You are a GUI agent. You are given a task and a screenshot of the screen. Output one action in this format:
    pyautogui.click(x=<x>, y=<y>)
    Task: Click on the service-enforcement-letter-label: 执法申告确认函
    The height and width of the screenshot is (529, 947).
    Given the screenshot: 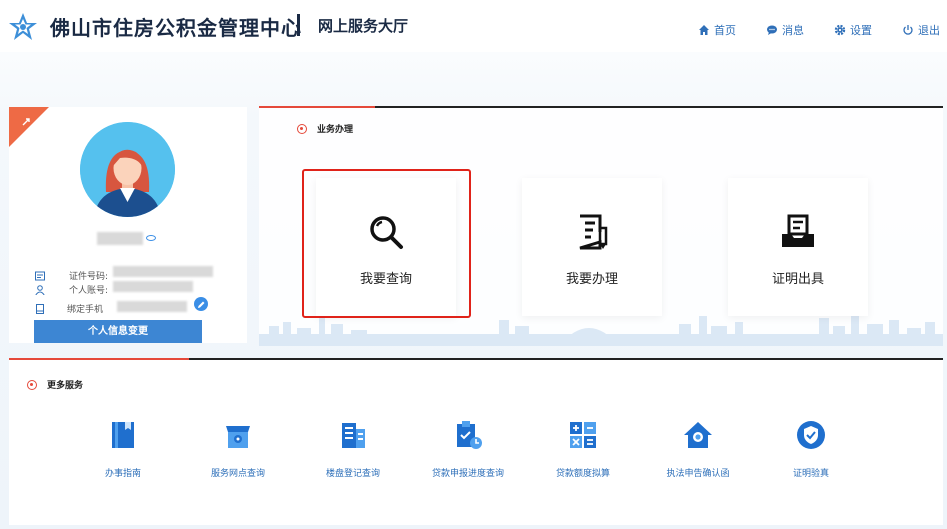 What is the action you would take?
    pyautogui.click(x=698, y=474)
    